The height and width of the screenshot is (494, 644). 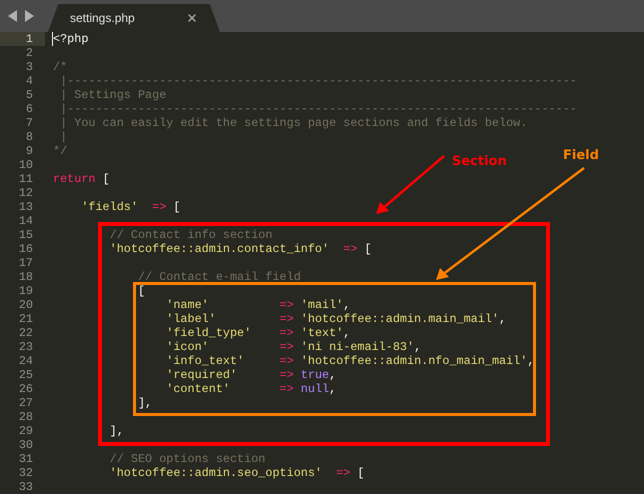 What do you see at coordinates (26, 431) in the screenshot?
I see `line-number: 29` at bounding box center [26, 431].